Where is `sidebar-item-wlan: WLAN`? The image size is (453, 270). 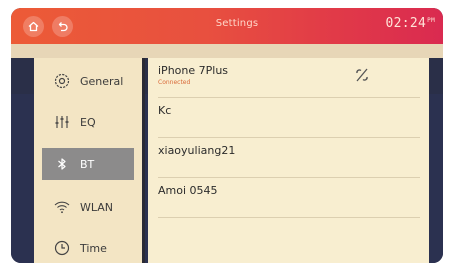 sidebar-item-wlan: WLAN is located at coordinates (88, 207).